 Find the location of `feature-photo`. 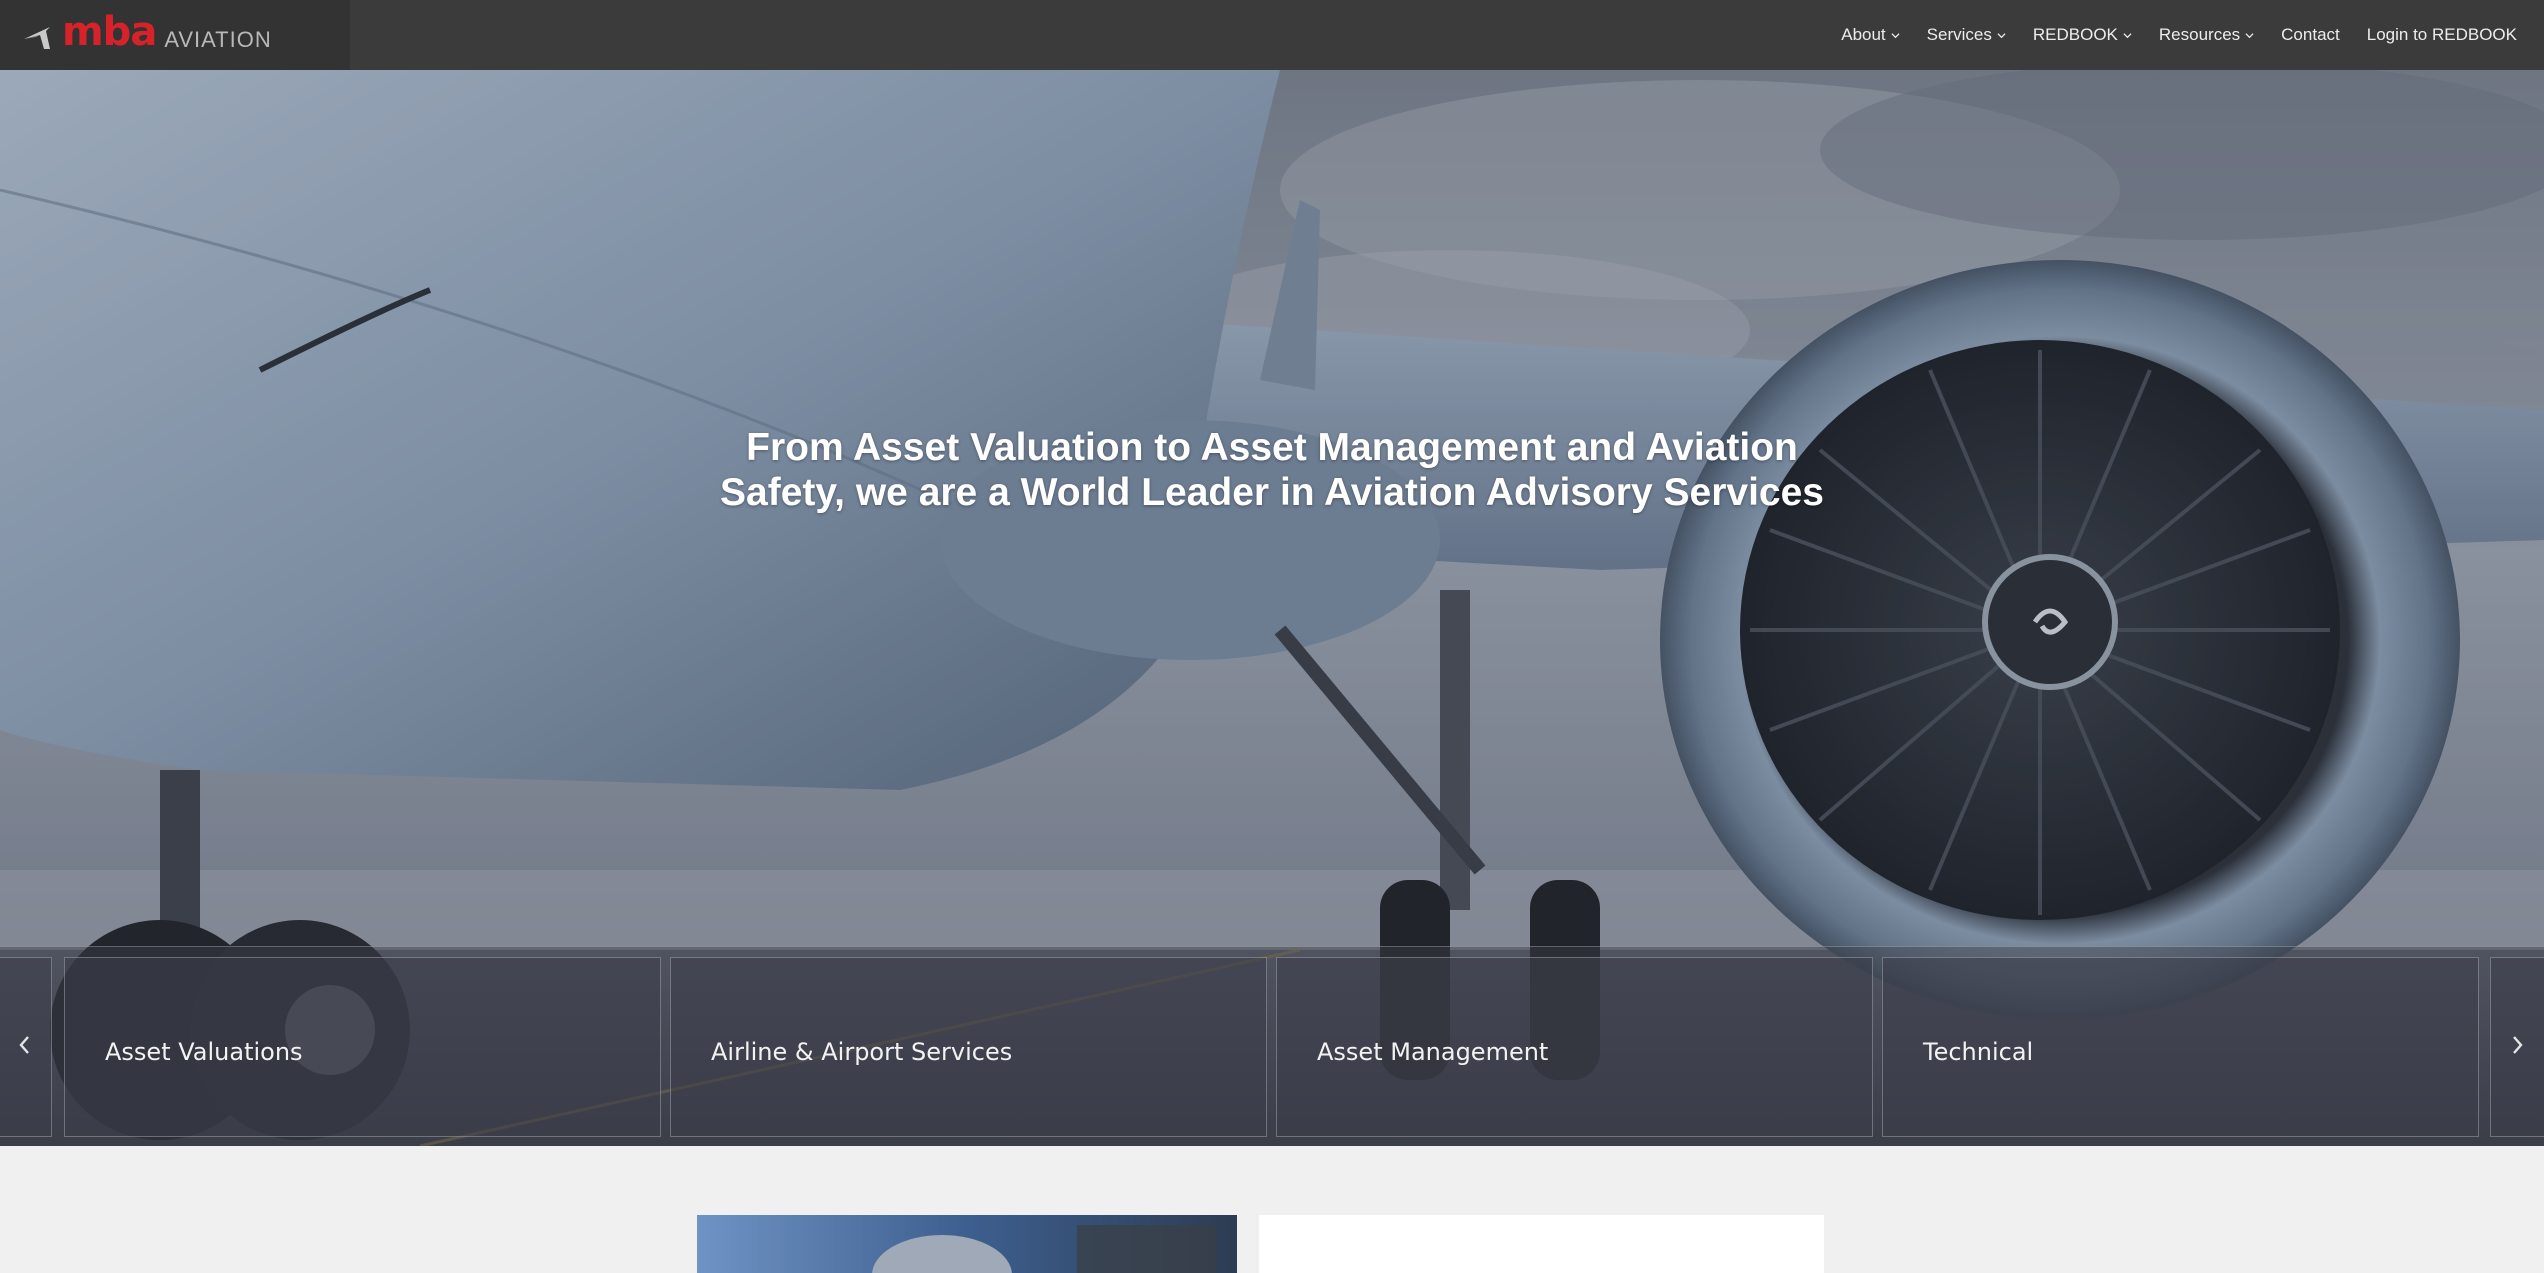

feature-photo is located at coordinates (967, 1244).